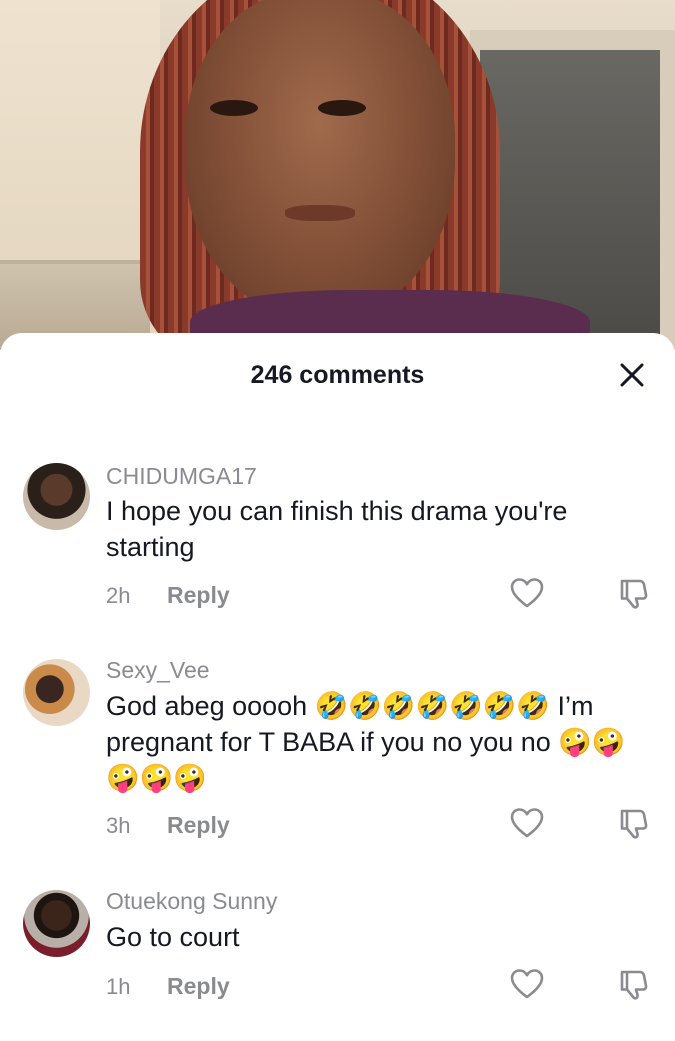 This screenshot has width=675, height=1041. What do you see at coordinates (181, 476) in the screenshot?
I see `comment-username: CHIDUMGA17` at bounding box center [181, 476].